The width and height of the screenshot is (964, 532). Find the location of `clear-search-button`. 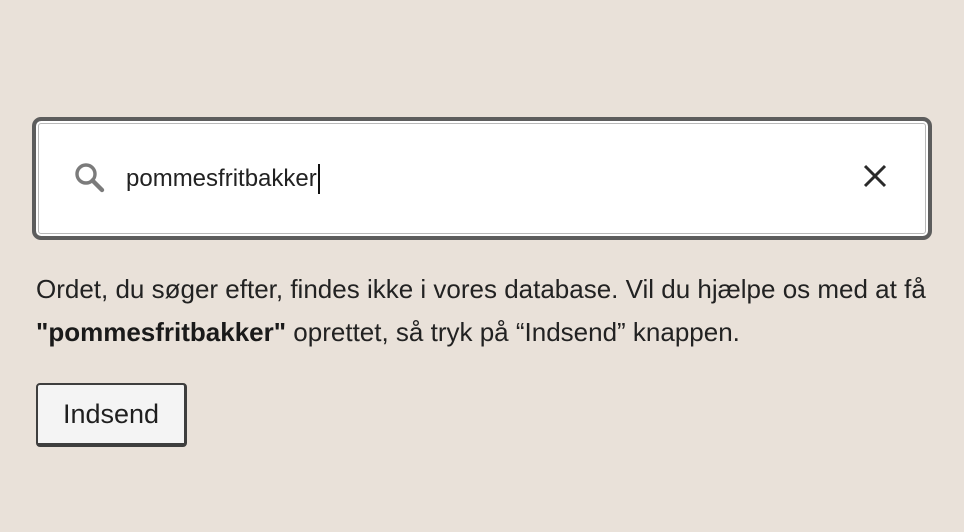

clear-search-button is located at coordinates (875, 176).